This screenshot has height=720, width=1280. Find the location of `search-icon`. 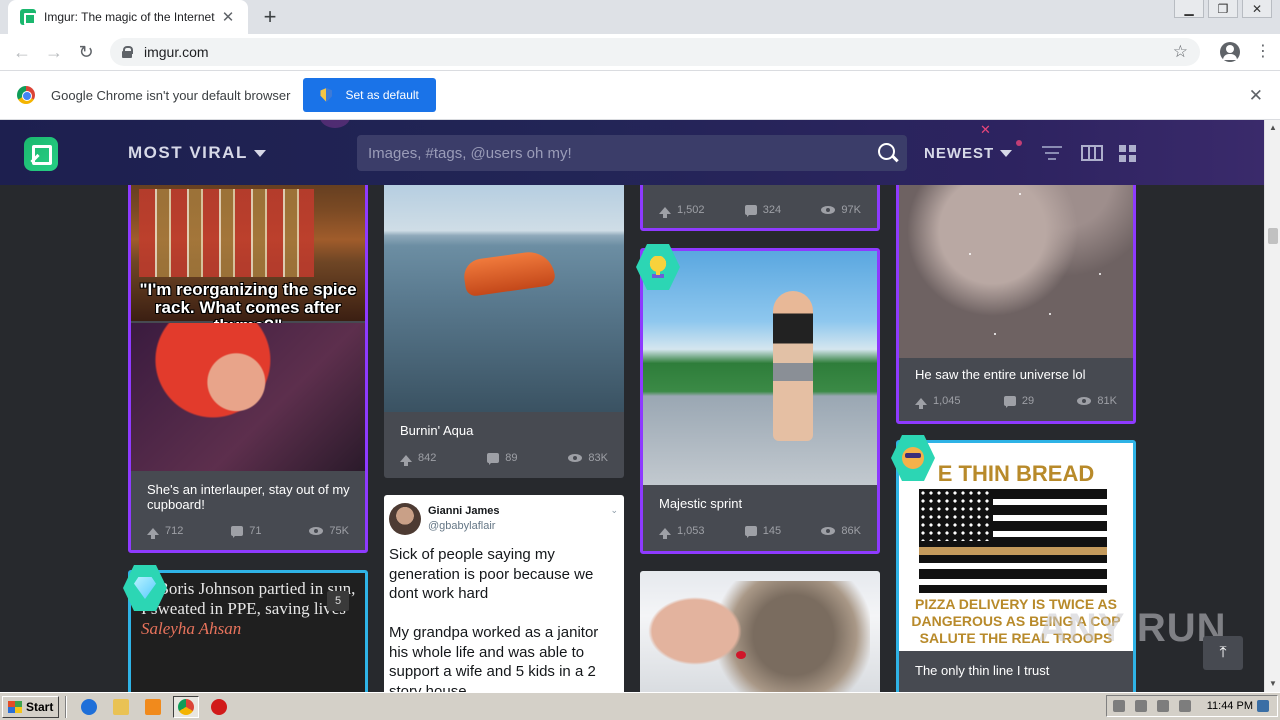

search-icon is located at coordinates (888, 153).